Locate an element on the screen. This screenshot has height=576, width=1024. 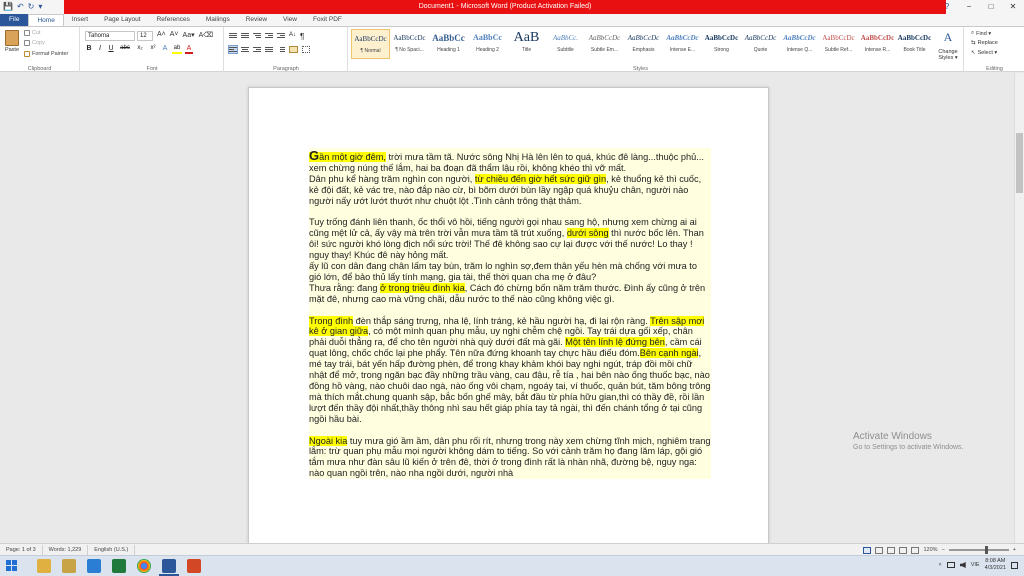
powerpoint-icon is located at coordinates (194, 566).